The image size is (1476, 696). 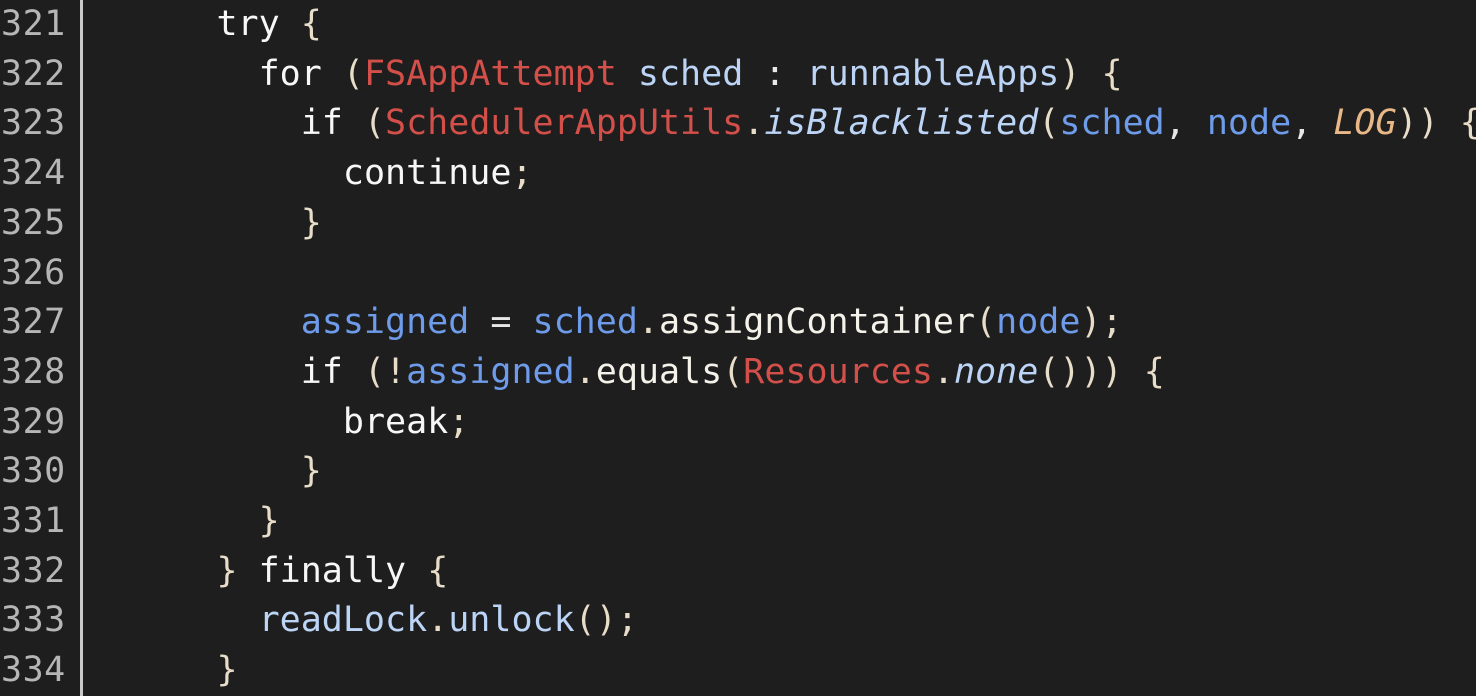 What do you see at coordinates (33, 73) in the screenshot?
I see `line-number: 322` at bounding box center [33, 73].